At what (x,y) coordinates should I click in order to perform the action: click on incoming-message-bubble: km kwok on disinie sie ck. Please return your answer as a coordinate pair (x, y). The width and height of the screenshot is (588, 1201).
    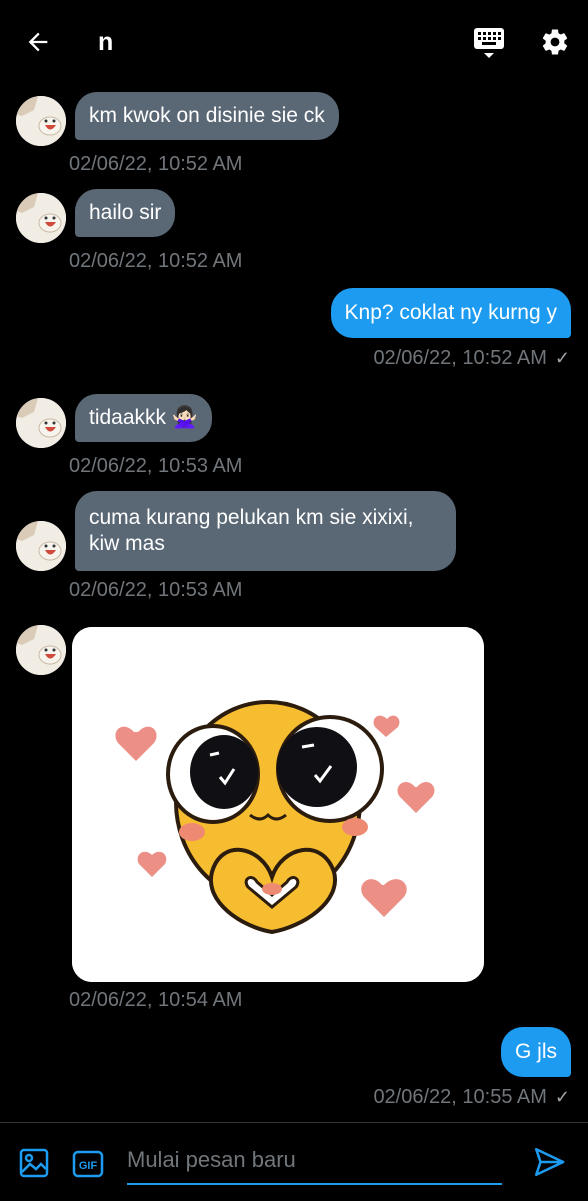
    Looking at the image, I should click on (207, 116).